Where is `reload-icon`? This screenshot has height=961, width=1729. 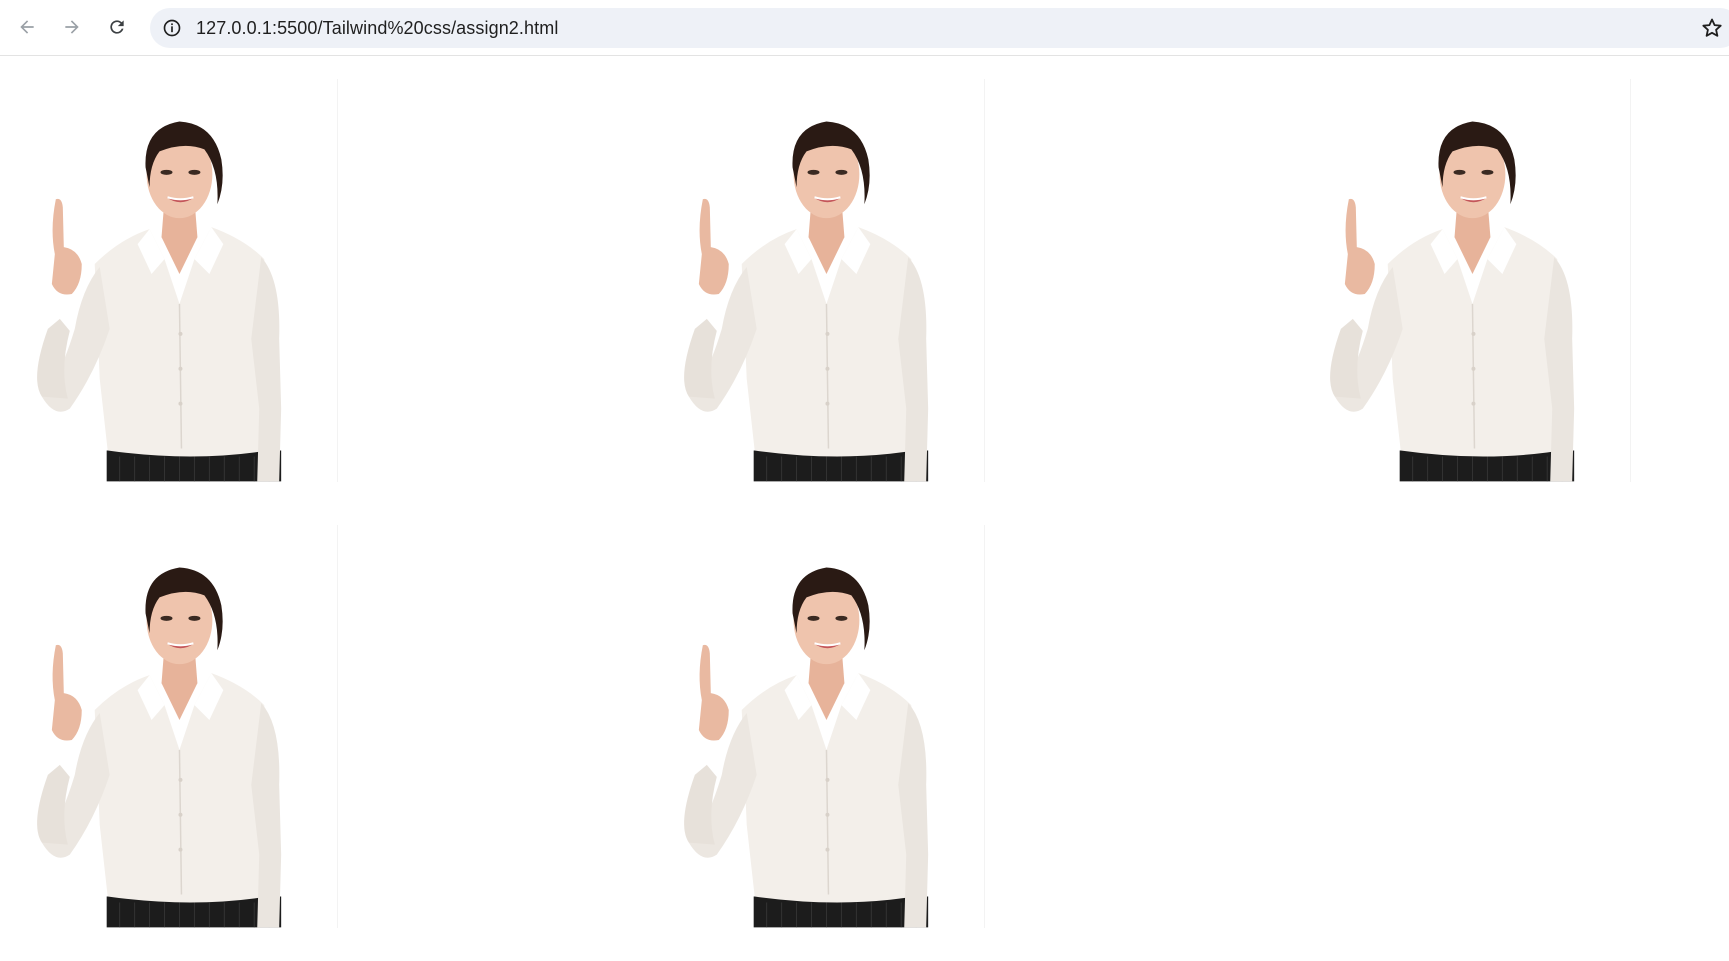 reload-icon is located at coordinates (117, 27).